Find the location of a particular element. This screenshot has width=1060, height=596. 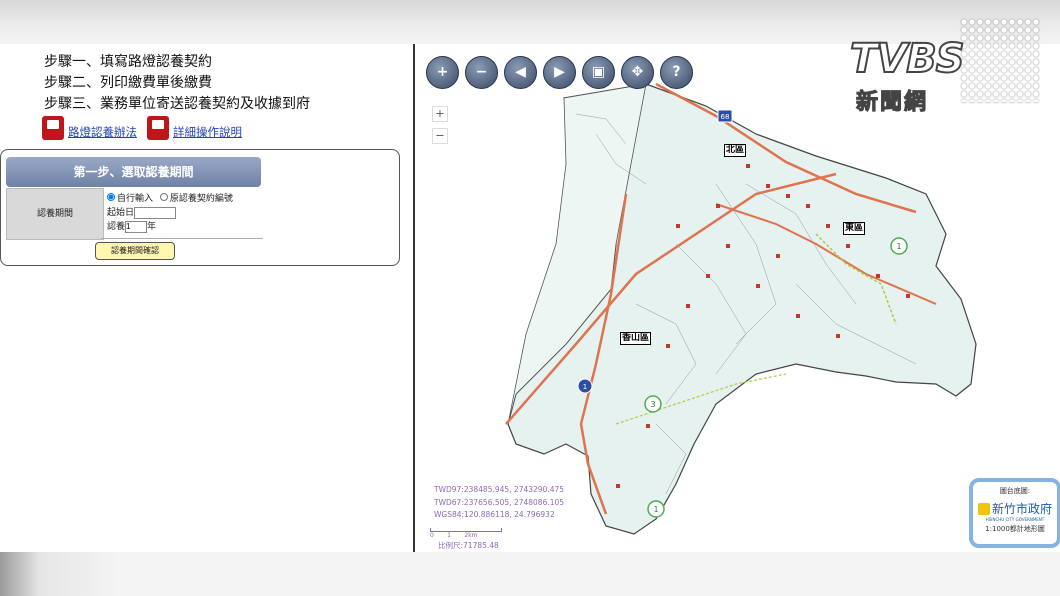

step-2: 步驟二、列印繳費單後繳費 is located at coordinates (128, 83).